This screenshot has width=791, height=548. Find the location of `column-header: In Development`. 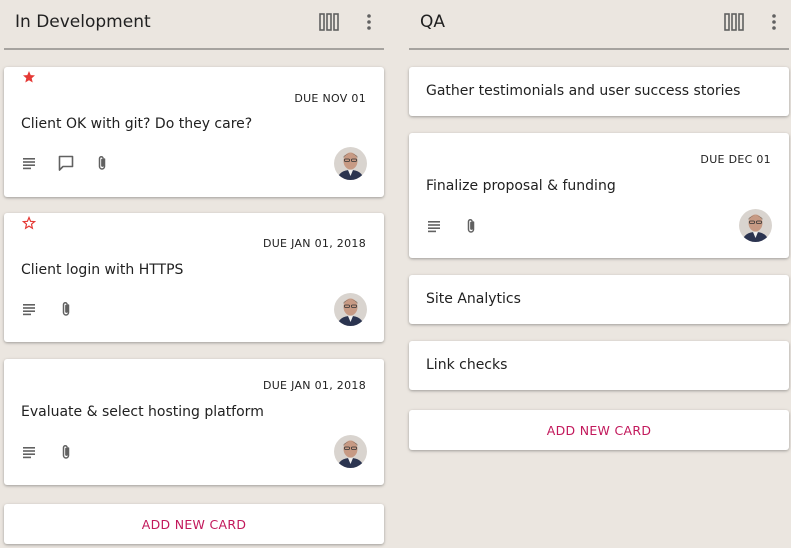

column-header: In Development is located at coordinates (194, 25).